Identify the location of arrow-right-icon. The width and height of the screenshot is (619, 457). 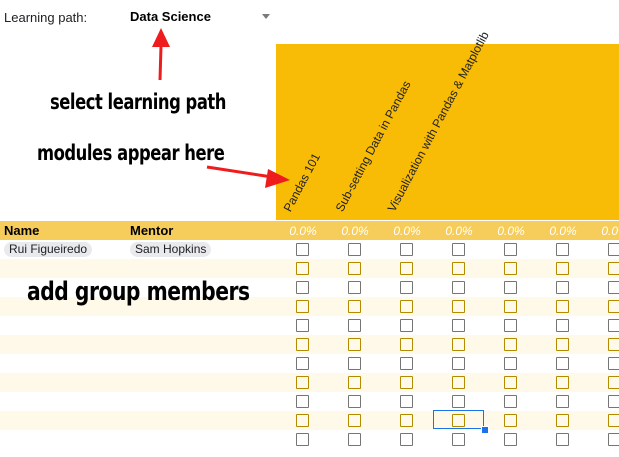
(239, 172).